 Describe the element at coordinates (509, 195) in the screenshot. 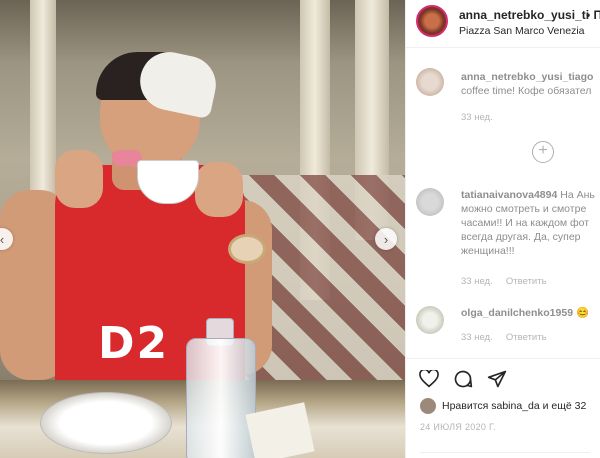

I see `comment-username: tatianaivanova4894` at that location.